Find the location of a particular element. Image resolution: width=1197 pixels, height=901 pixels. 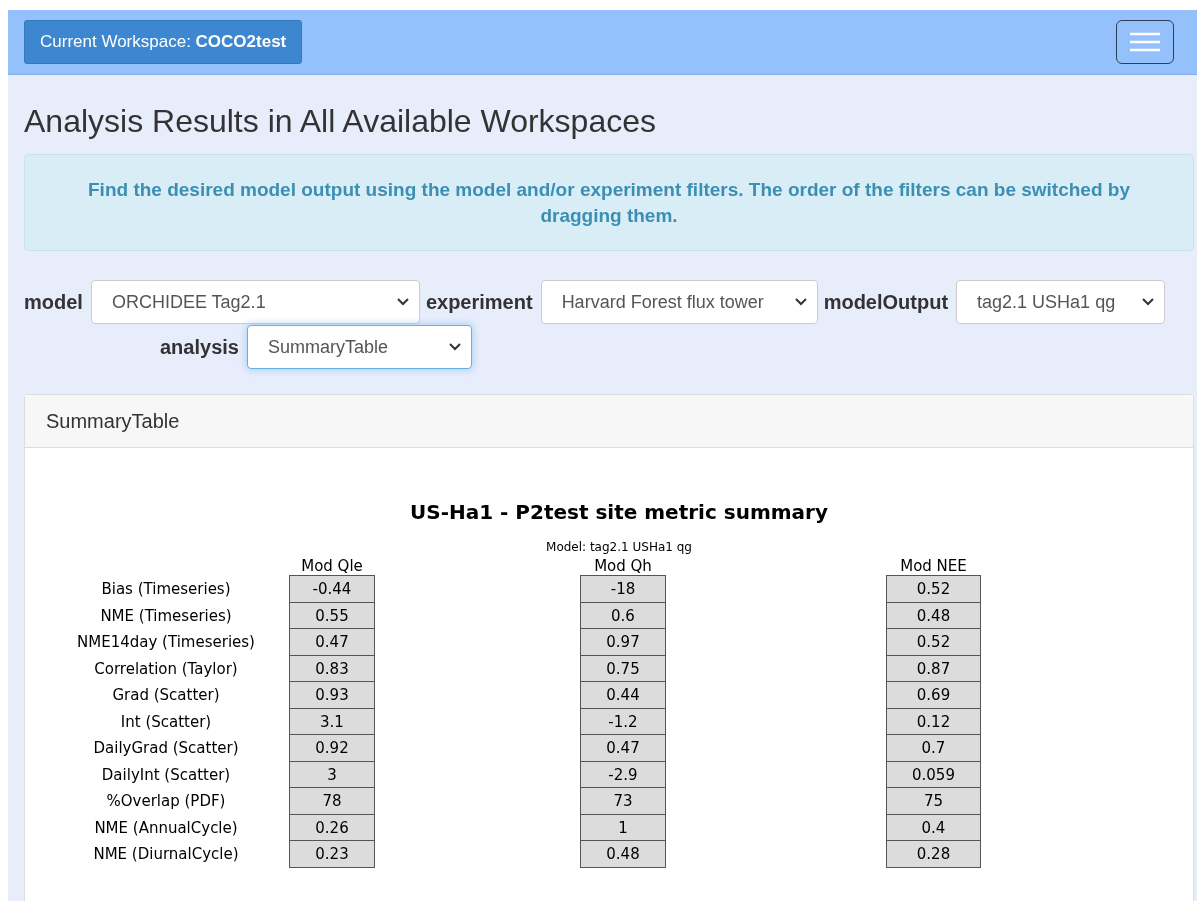

menu-button is located at coordinates (1145, 42).